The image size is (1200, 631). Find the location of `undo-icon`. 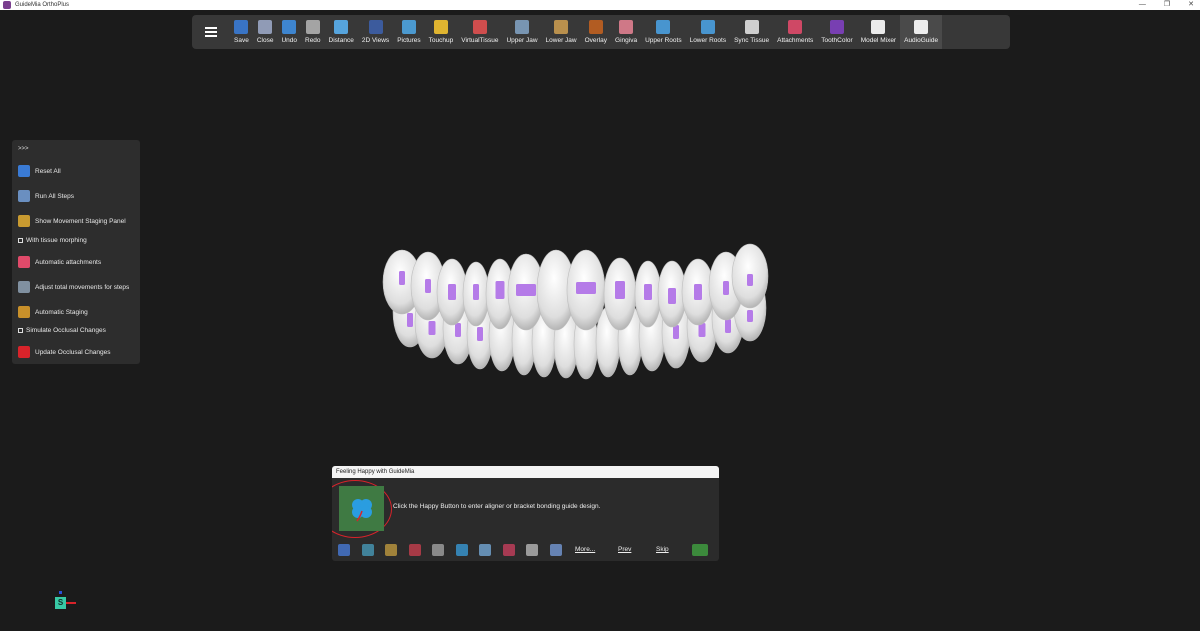

undo-icon is located at coordinates (289, 27).